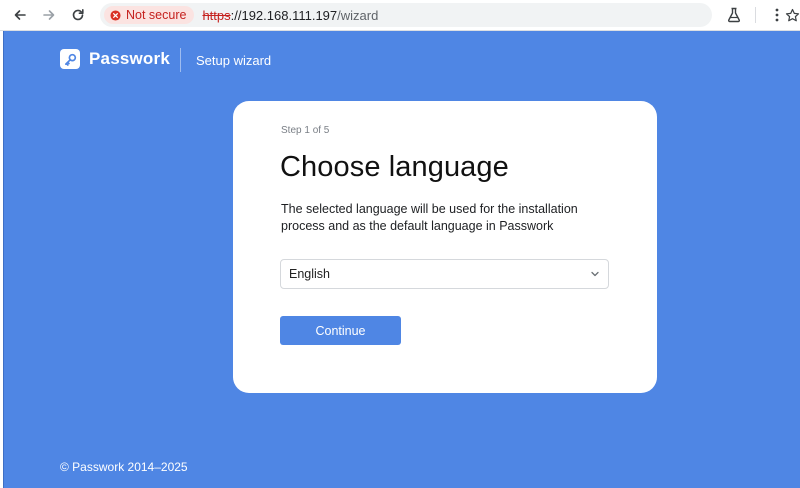 The height and width of the screenshot is (488, 800). I want to click on security-label: Not secure, so click(156, 15).